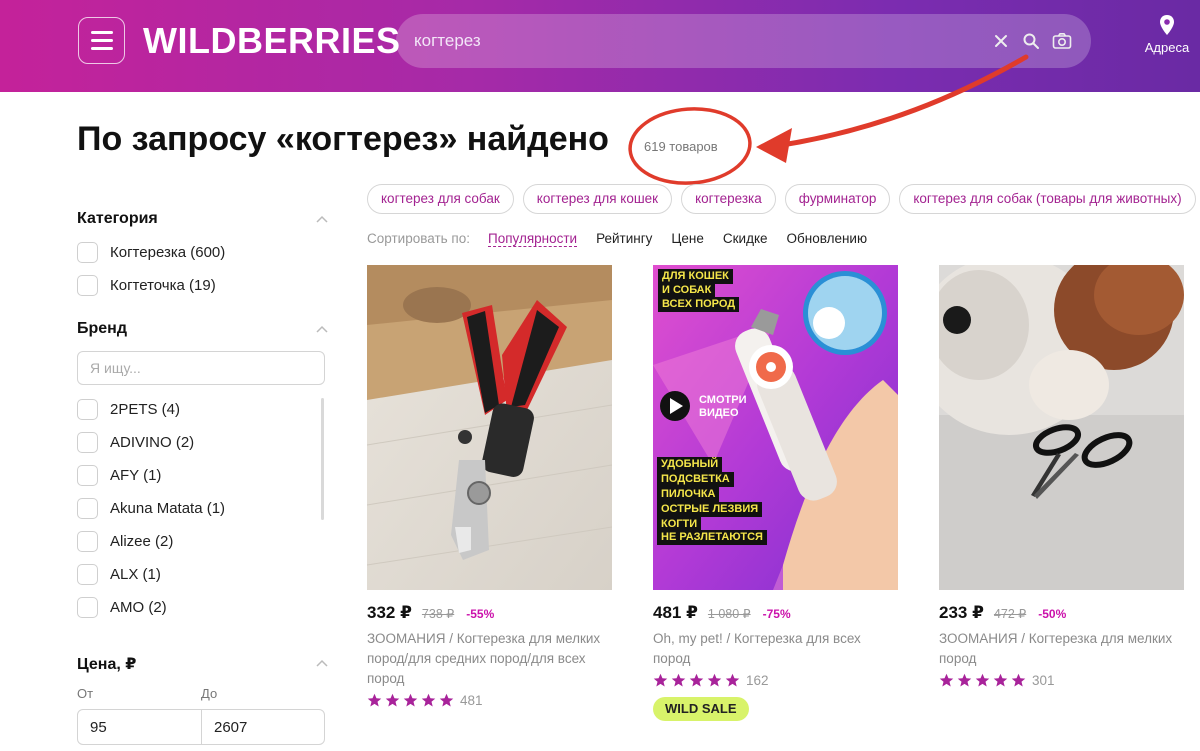 This screenshot has height=751, width=1200. I want to click on search-chip: когтерезка, so click(728, 199).